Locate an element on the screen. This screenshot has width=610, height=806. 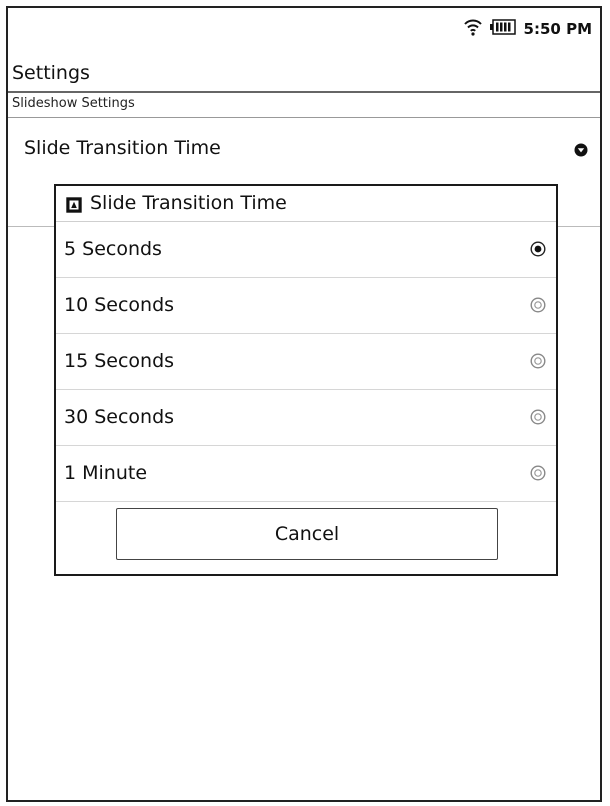
option-1-minute: 1 Minute is located at coordinates (306, 474).